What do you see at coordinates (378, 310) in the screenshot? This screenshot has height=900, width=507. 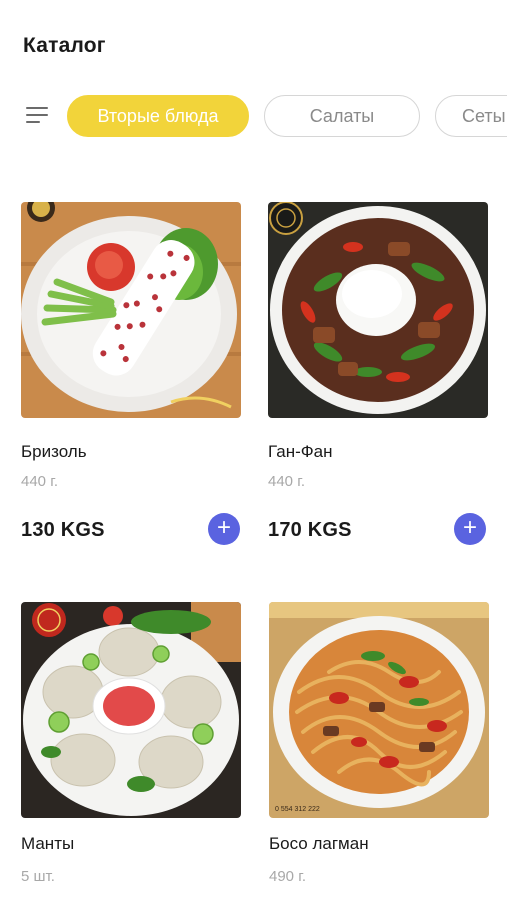 I see `product-image-gan-fan` at bounding box center [378, 310].